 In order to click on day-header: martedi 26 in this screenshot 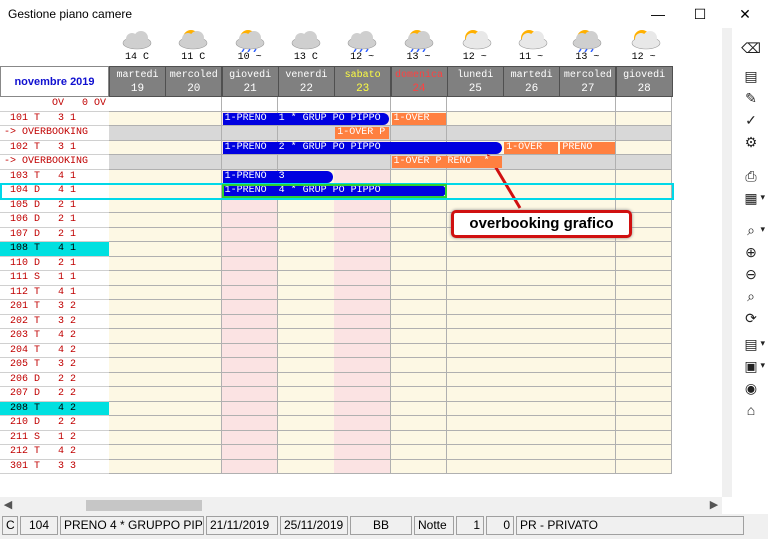, I will do `click(532, 81)`.